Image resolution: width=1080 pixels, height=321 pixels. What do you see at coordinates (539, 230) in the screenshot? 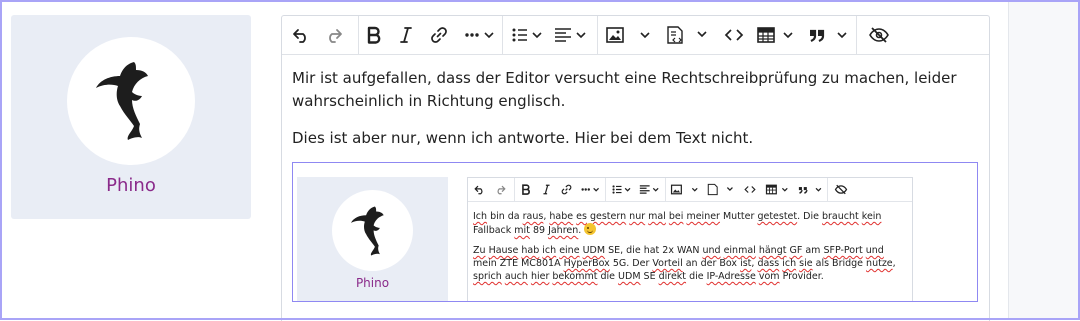
I see `text-run: 89` at bounding box center [539, 230].